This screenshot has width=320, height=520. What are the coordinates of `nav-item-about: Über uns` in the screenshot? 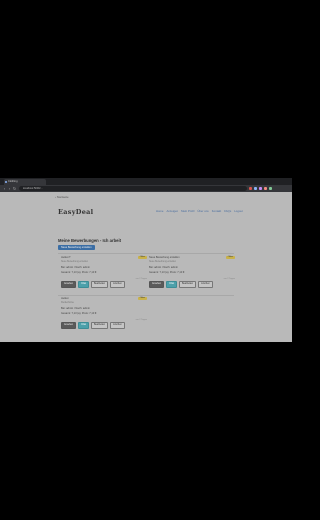 It's located at (202, 211).